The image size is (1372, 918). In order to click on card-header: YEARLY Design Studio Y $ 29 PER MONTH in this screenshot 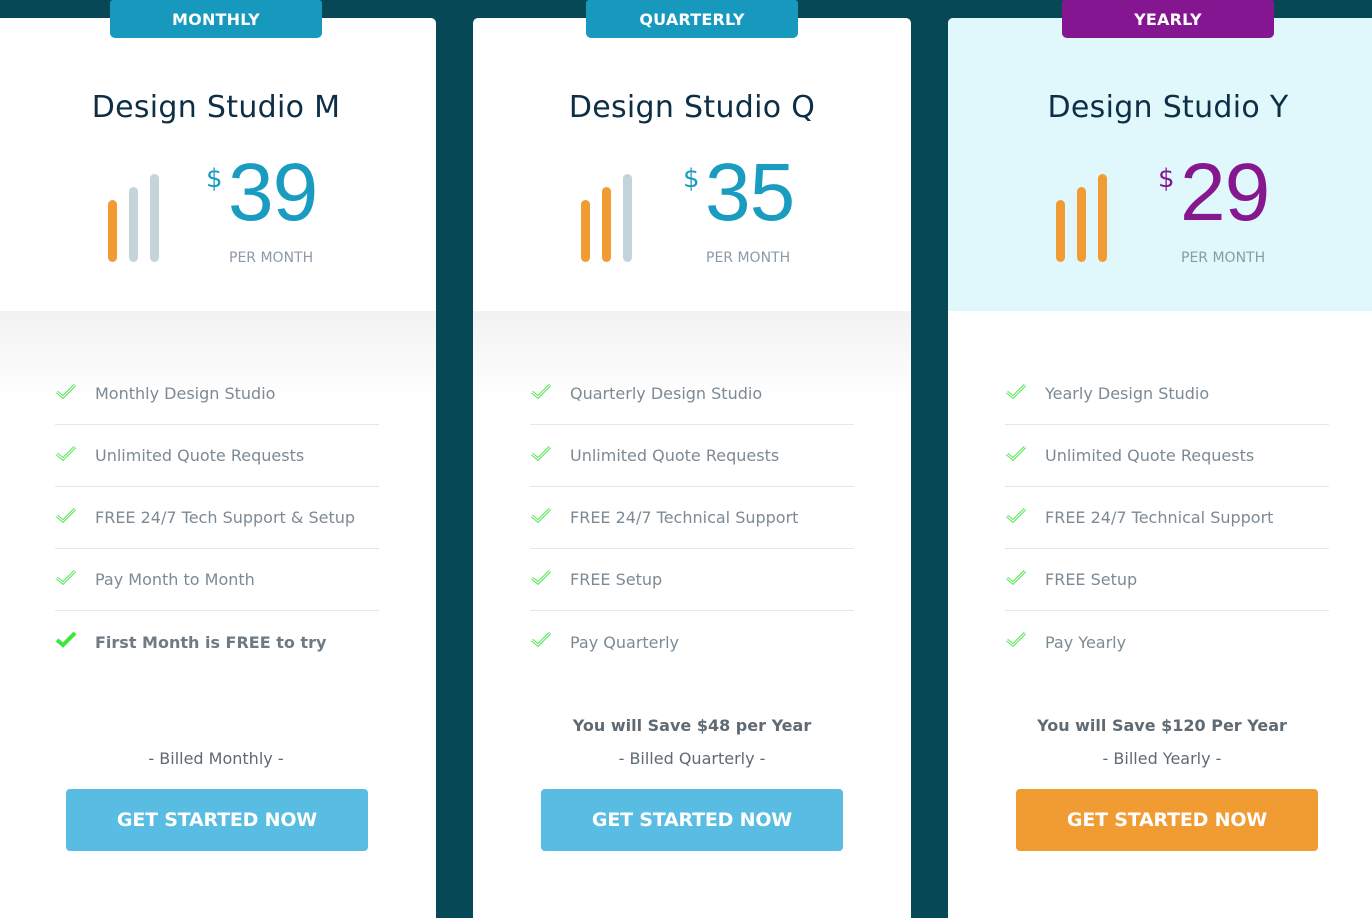, I will do `click(1160, 155)`.